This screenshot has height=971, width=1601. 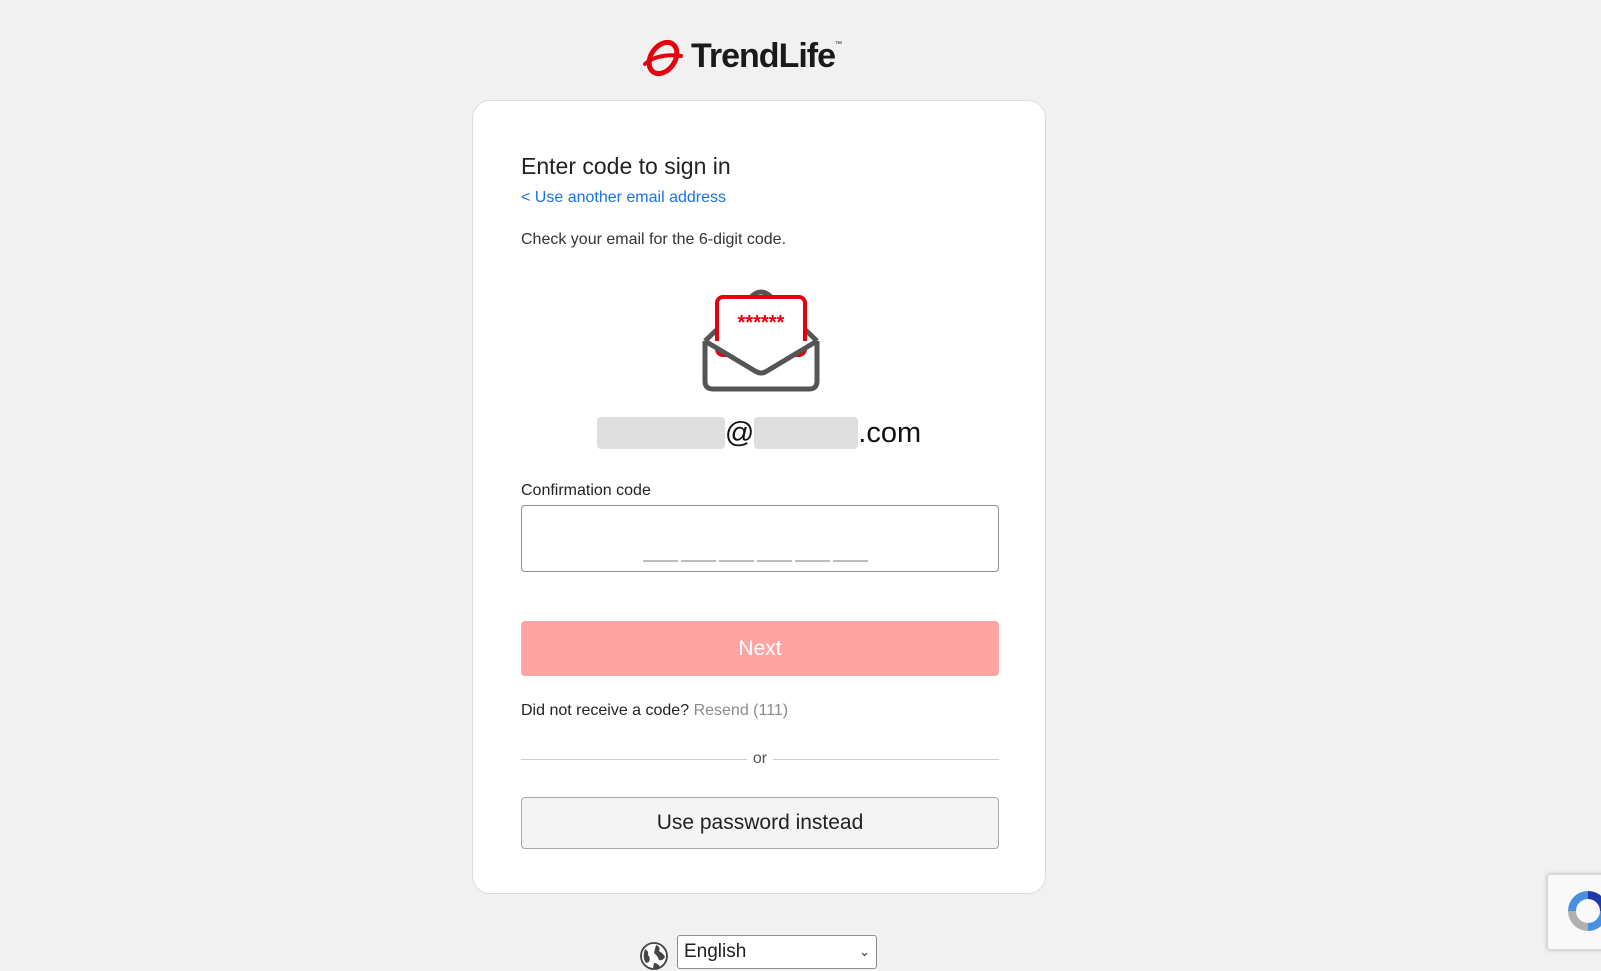 What do you see at coordinates (1584, 911) in the screenshot?
I see `recaptcha-icon` at bounding box center [1584, 911].